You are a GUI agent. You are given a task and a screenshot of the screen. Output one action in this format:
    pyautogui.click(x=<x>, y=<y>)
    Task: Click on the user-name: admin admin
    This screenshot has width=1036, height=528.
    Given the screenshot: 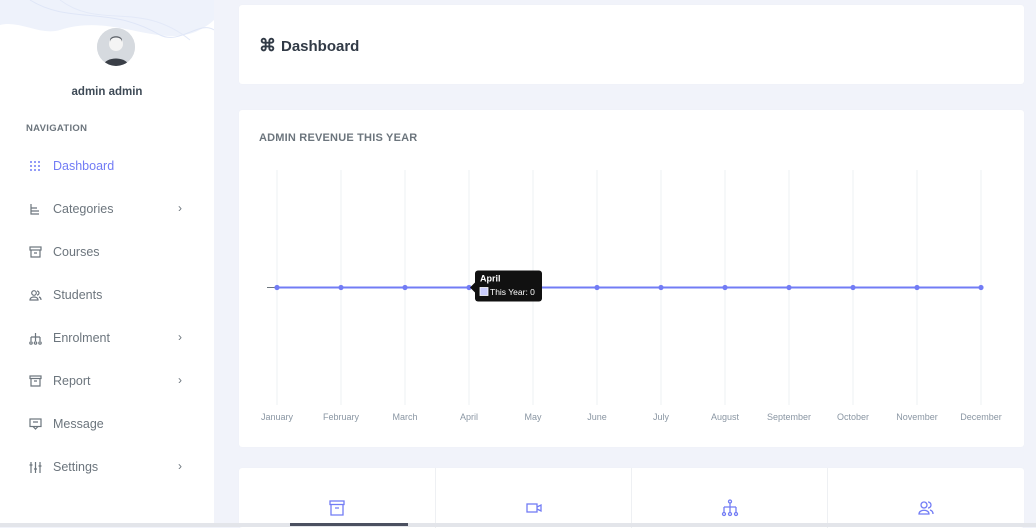 What is the action you would take?
    pyautogui.click(x=107, y=92)
    